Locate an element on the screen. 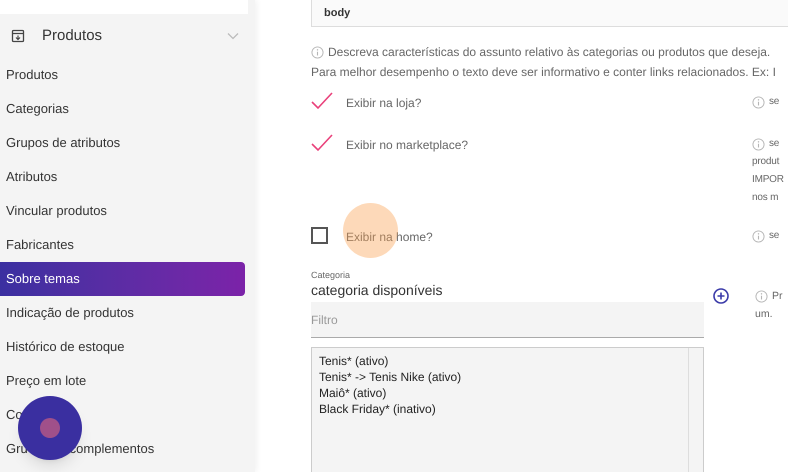 The width and height of the screenshot is (788, 472). sidebar-item: Indicação de produtos is located at coordinates (122, 313).